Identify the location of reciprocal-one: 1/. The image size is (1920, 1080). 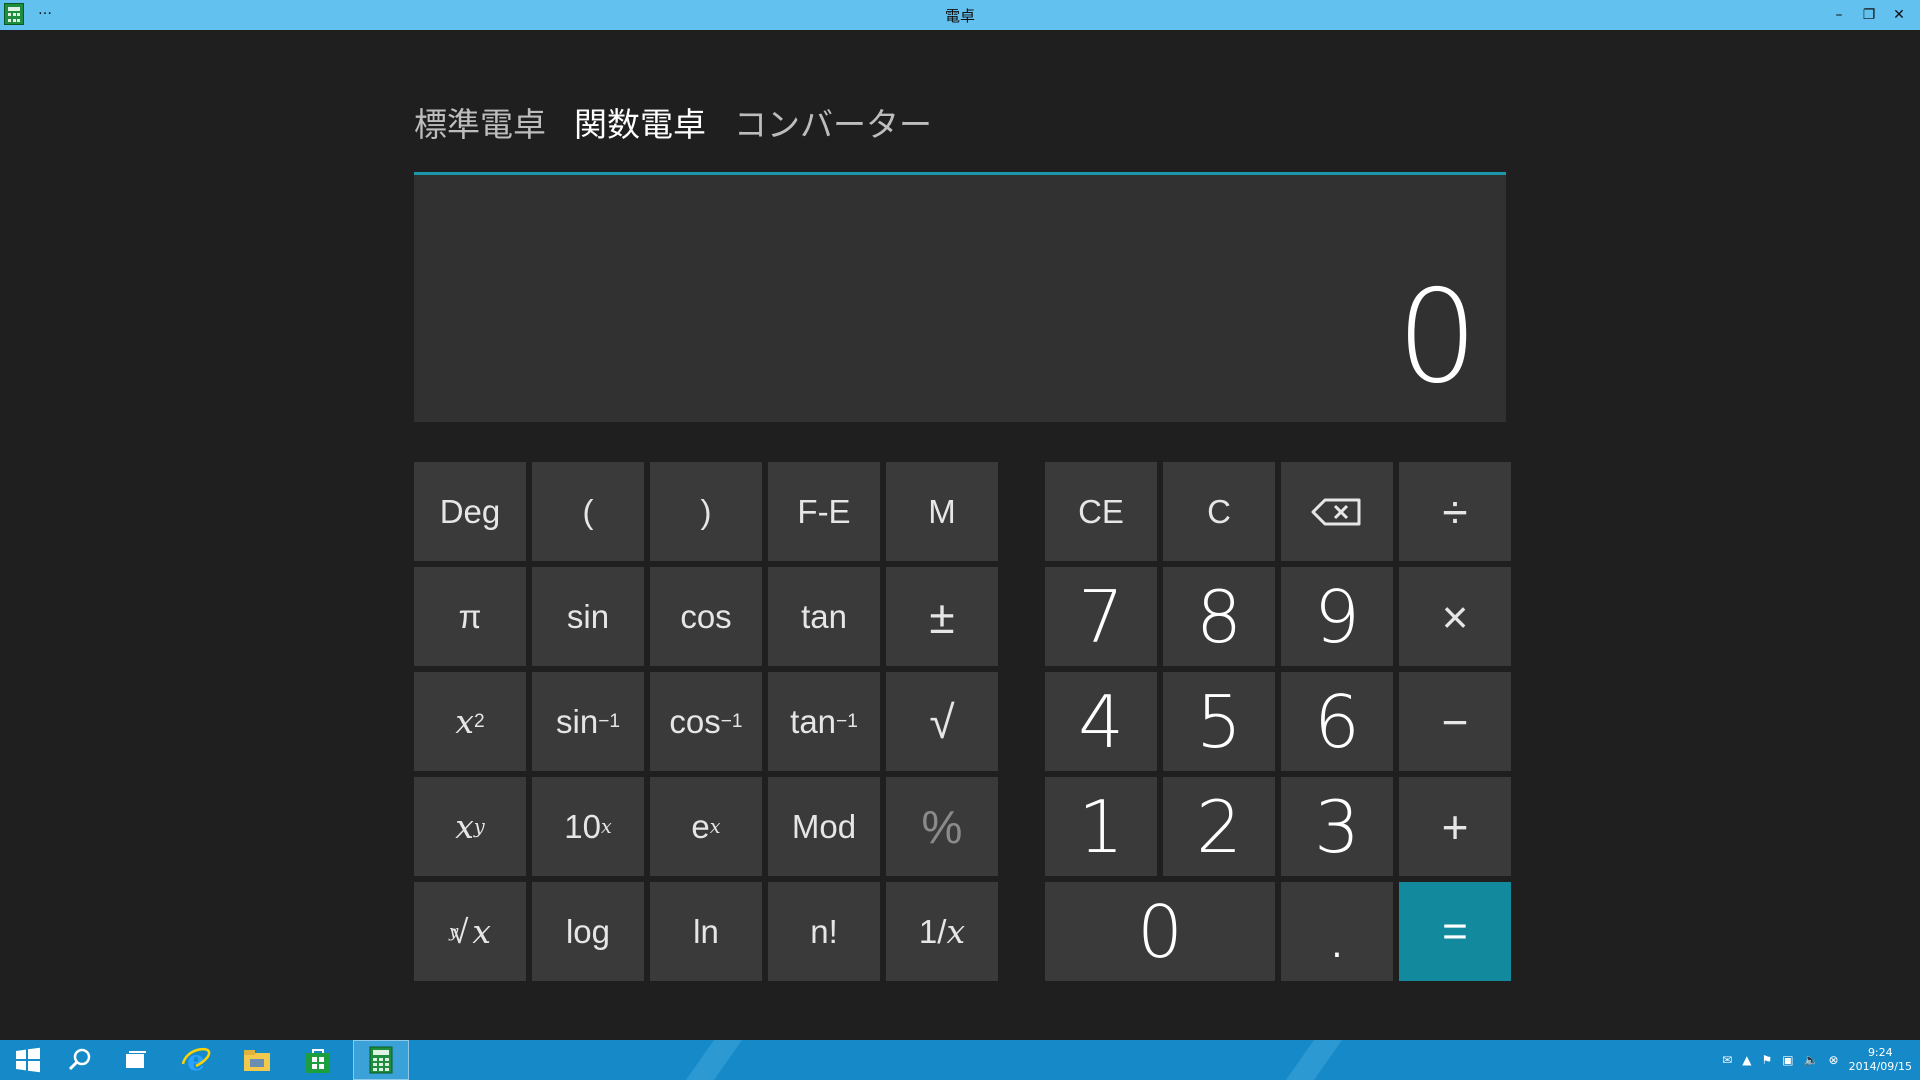
(932, 931).